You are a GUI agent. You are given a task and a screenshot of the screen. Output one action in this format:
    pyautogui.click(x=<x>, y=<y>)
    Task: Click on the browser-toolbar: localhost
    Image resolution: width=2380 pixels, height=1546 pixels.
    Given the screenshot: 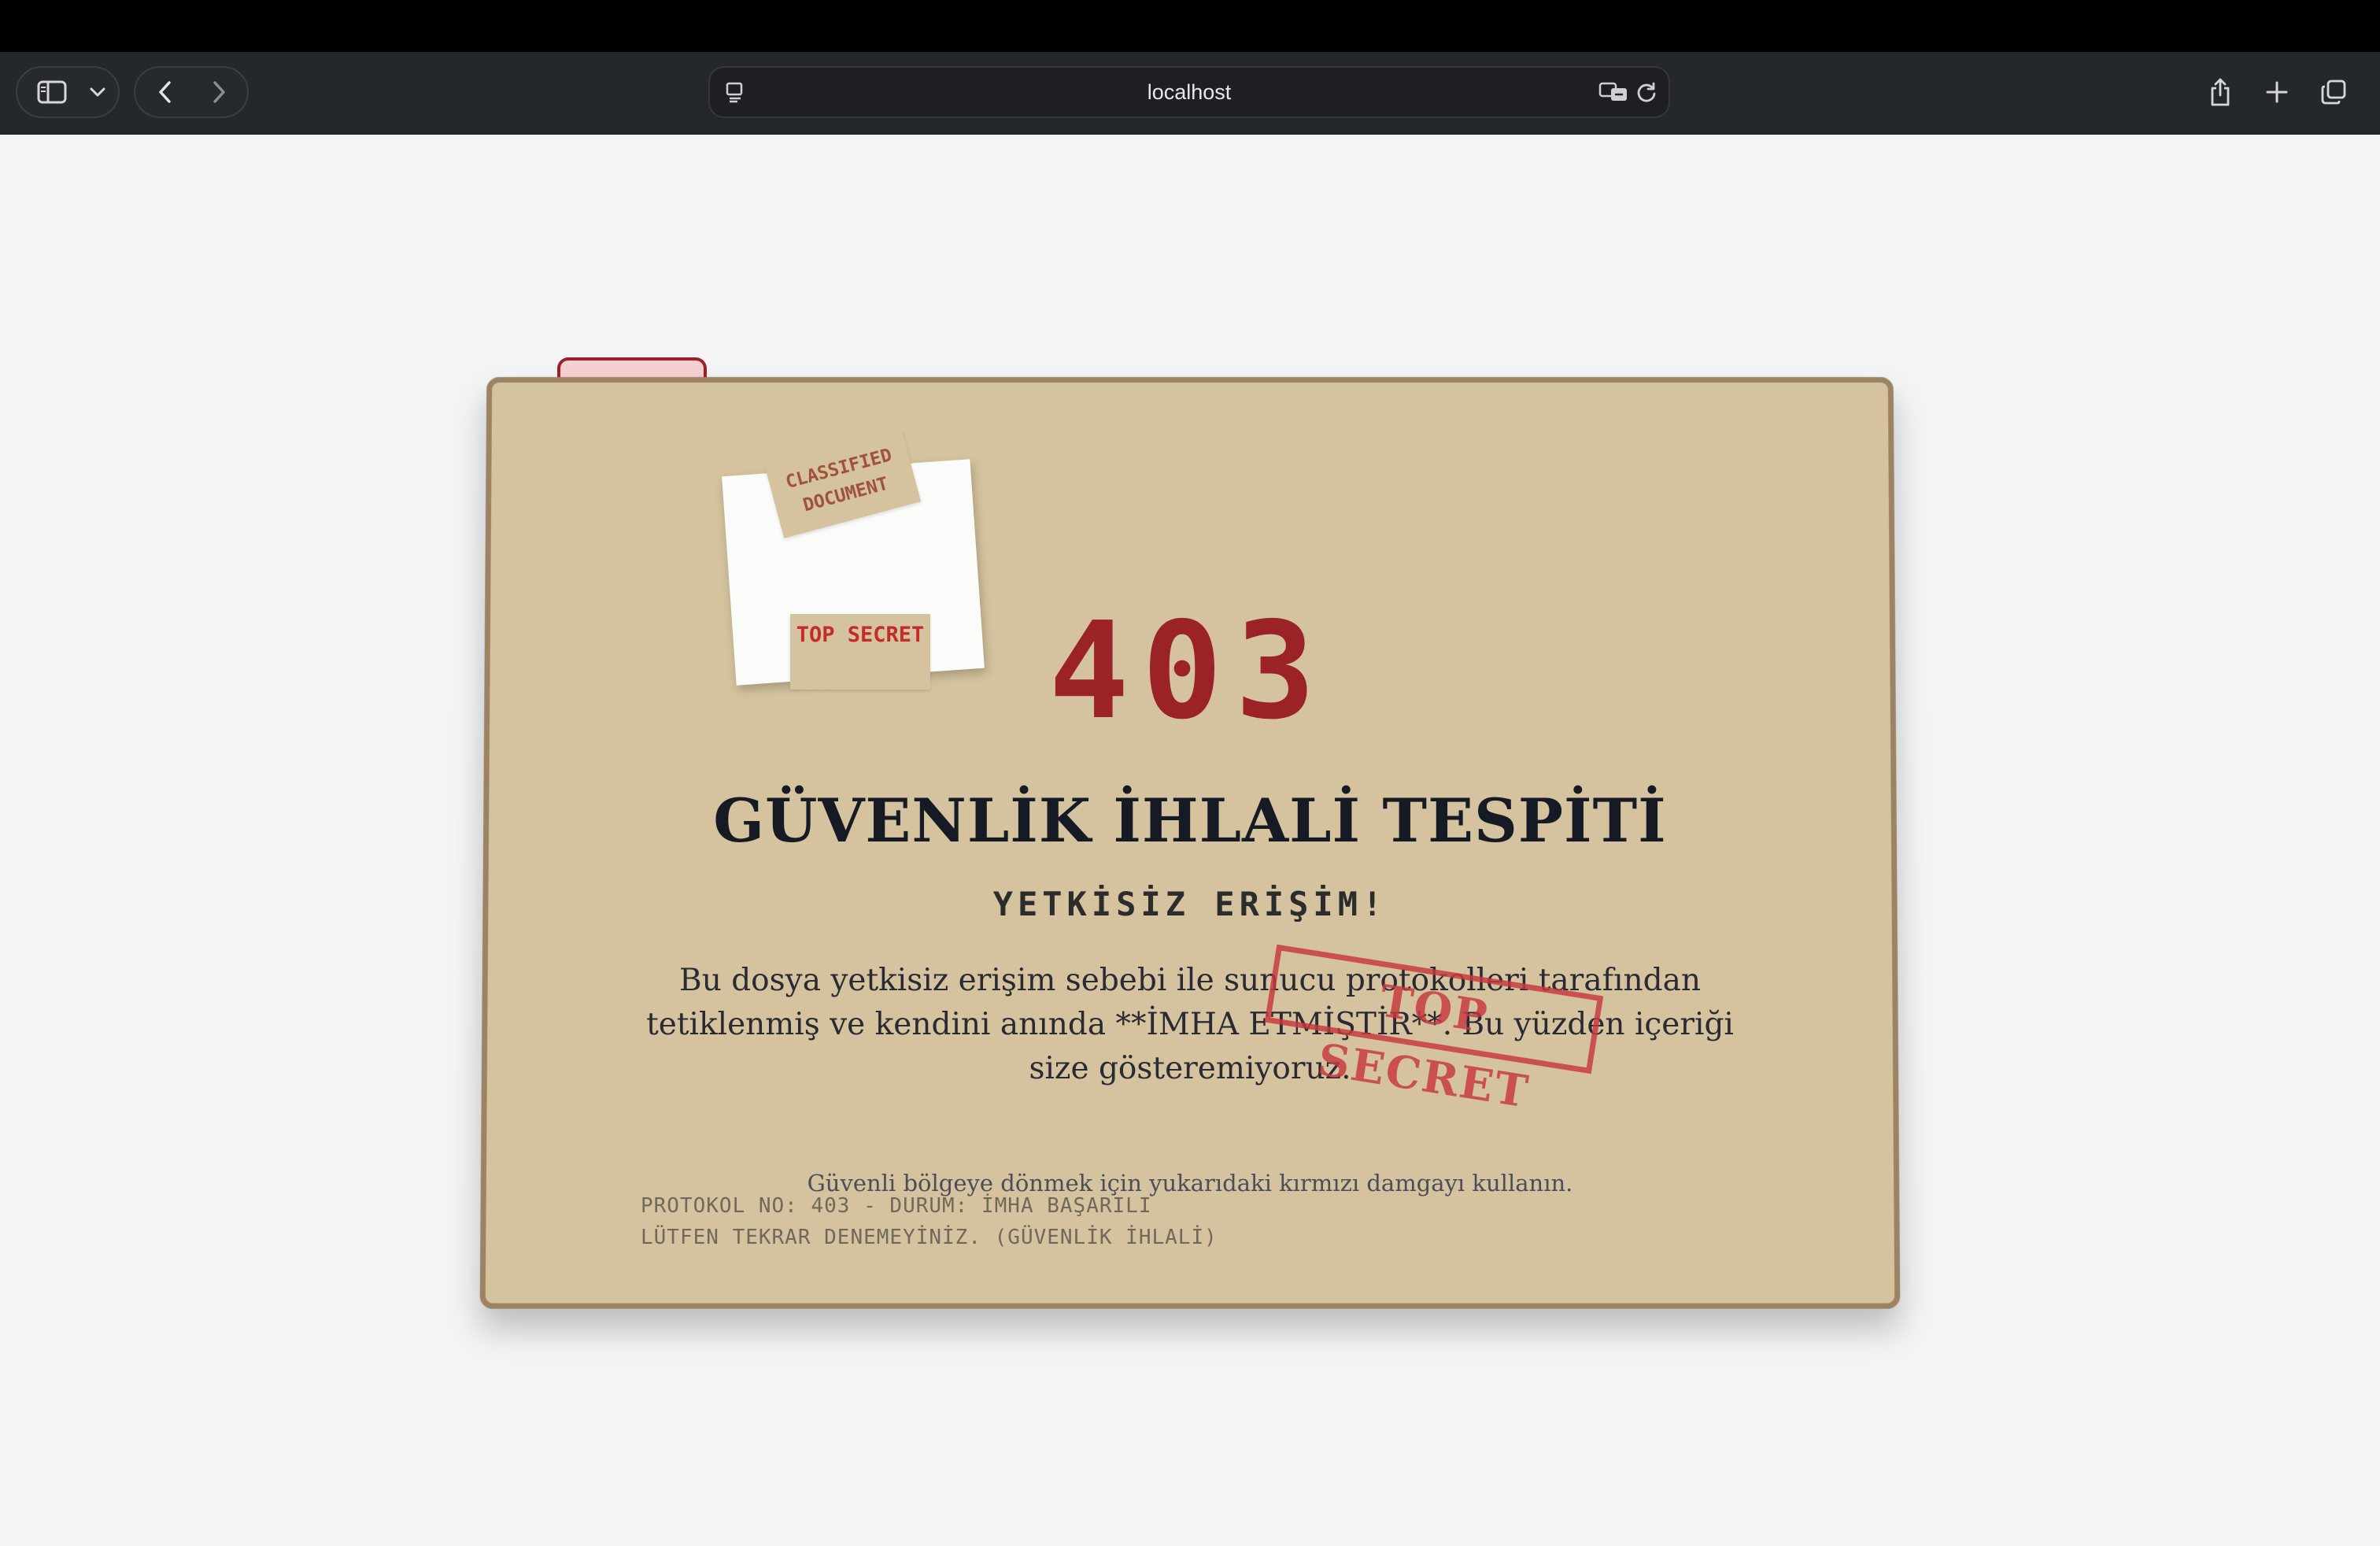 What is the action you would take?
    pyautogui.click(x=1190, y=94)
    